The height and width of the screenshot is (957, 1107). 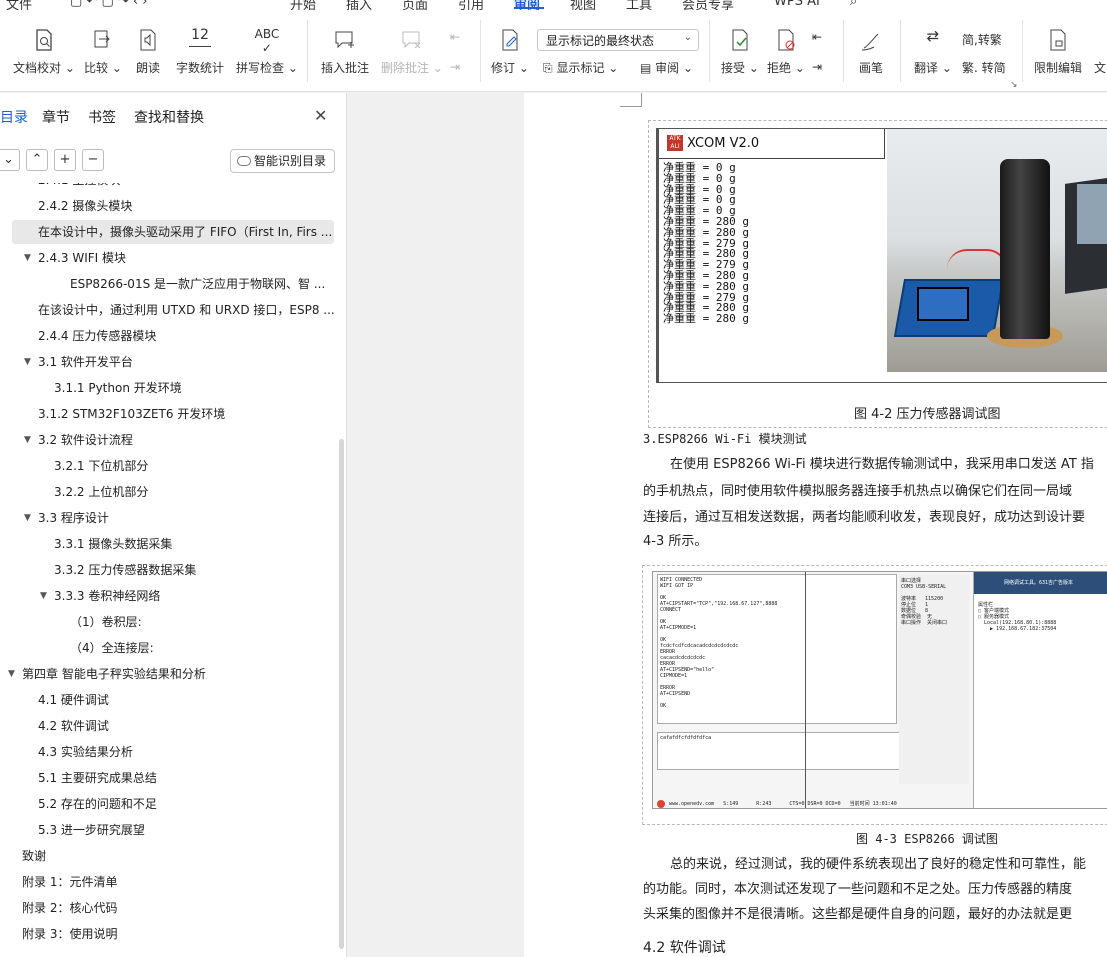 What do you see at coordinates (169, 700) in the screenshot?
I see `toc-item: 4.1 硬件调试` at bounding box center [169, 700].